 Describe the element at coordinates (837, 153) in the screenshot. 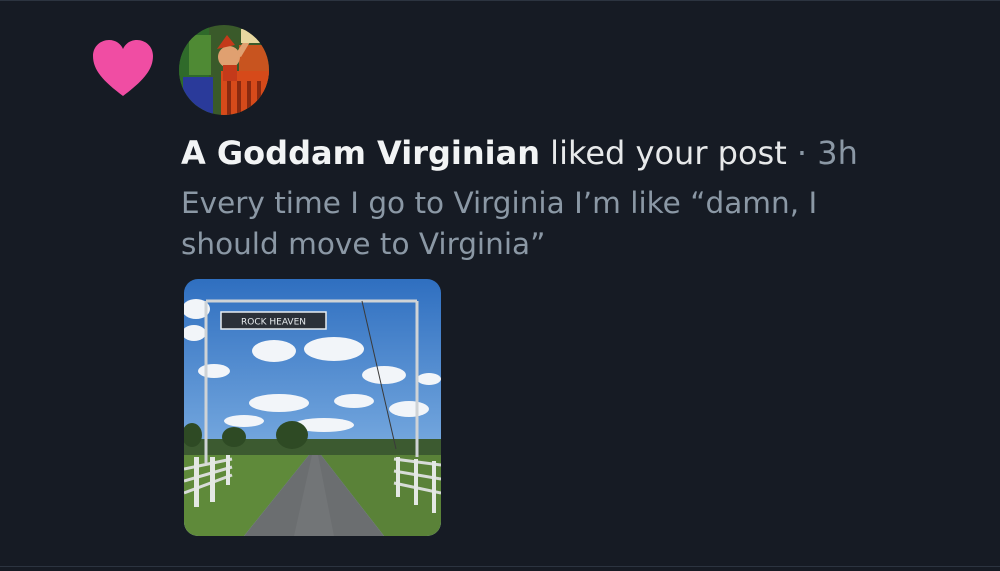

I see `timestamp: 3h` at that location.